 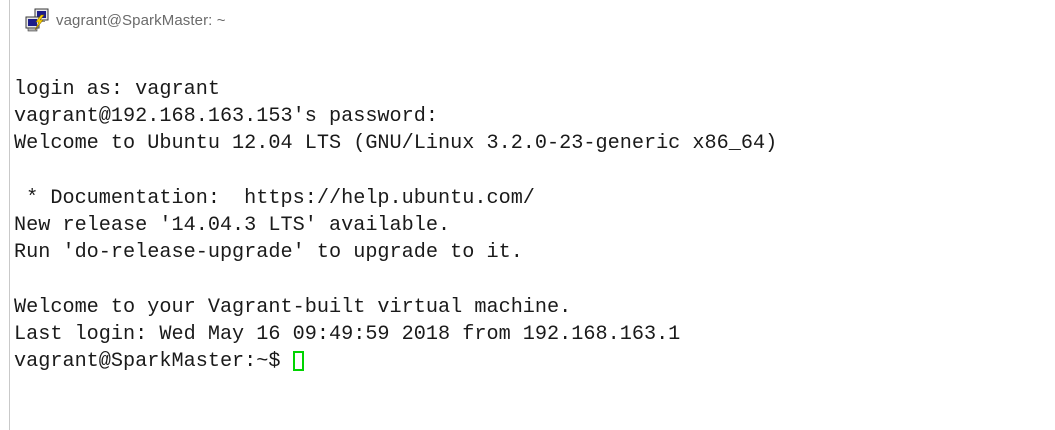 I want to click on shell-prompt: vagrant@SparkMaster:~$, so click(x=147, y=361).